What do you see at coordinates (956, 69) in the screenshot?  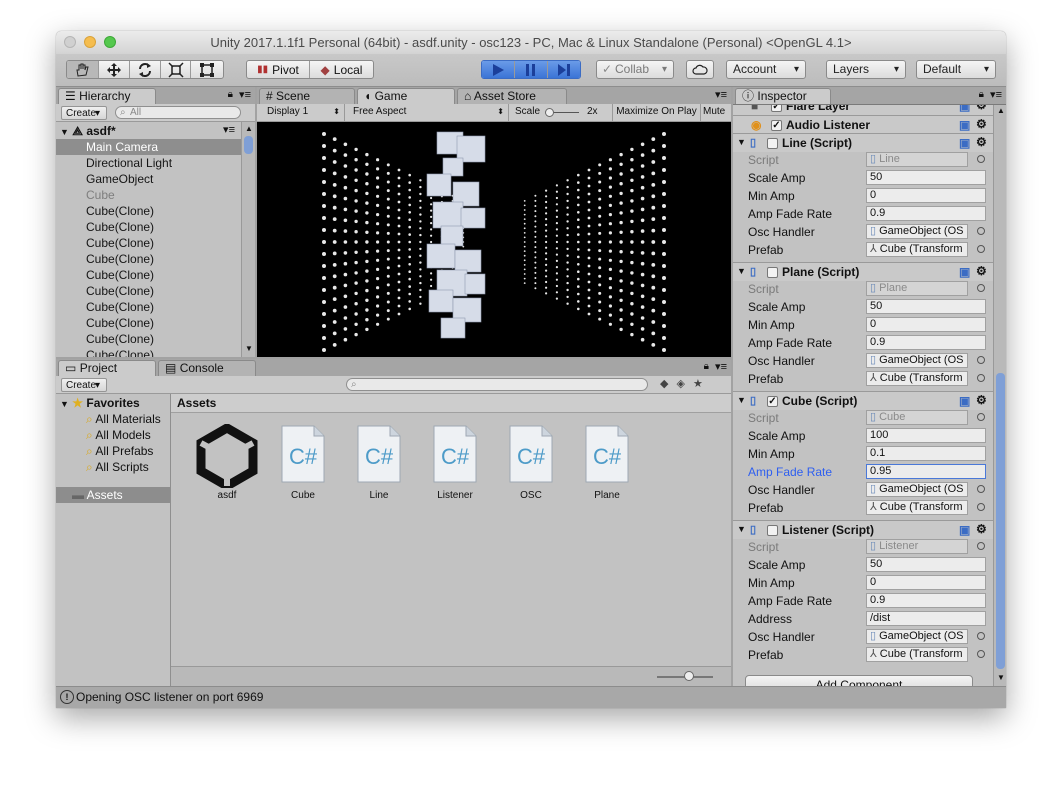 I see `layout-dropdown: Default` at bounding box center [956, 69].